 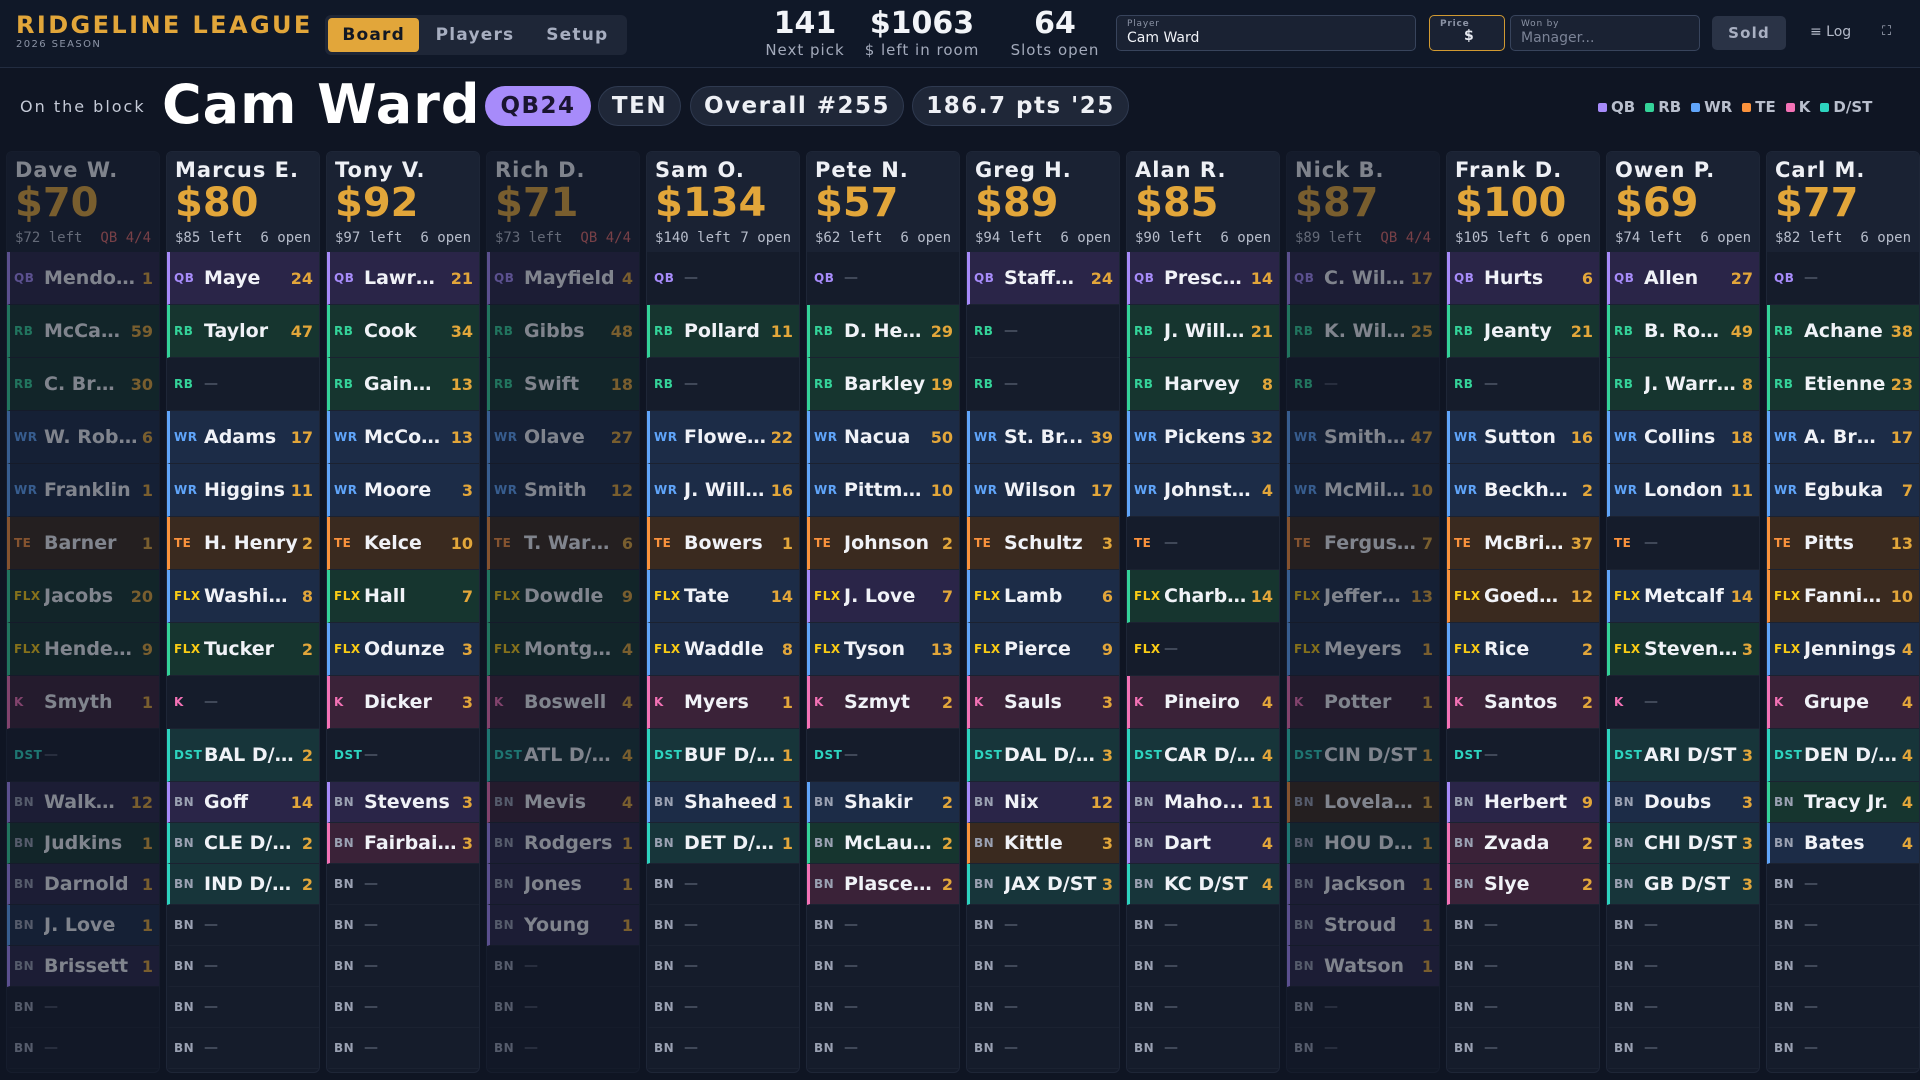 What do you see at coordinates (1523, 702) in the screenshot?
I see `roster-slot: K Santos 2` at bounding box center [1523, 702].